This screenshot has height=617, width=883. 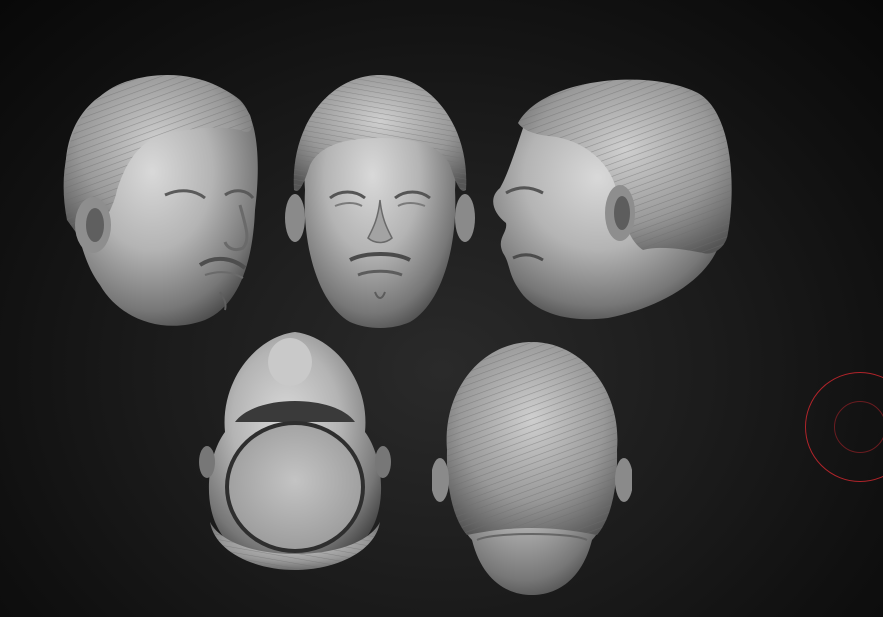 I want to click on head-sculpt-back-icon, so click(x=532, y=468).